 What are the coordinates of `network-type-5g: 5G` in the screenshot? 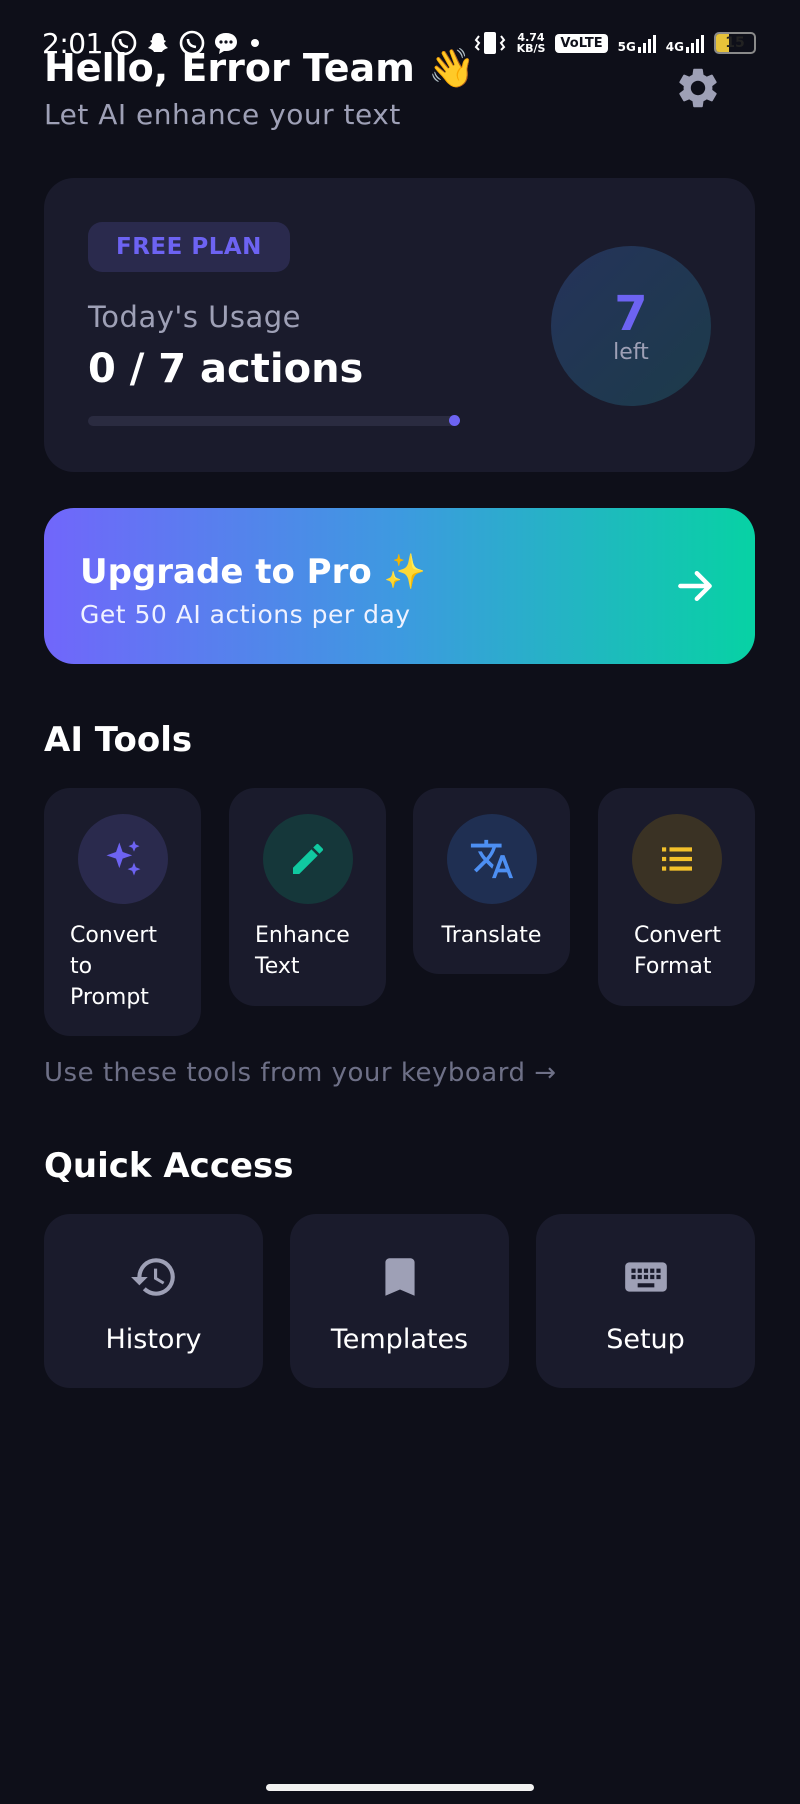 It's located at (626, 47).